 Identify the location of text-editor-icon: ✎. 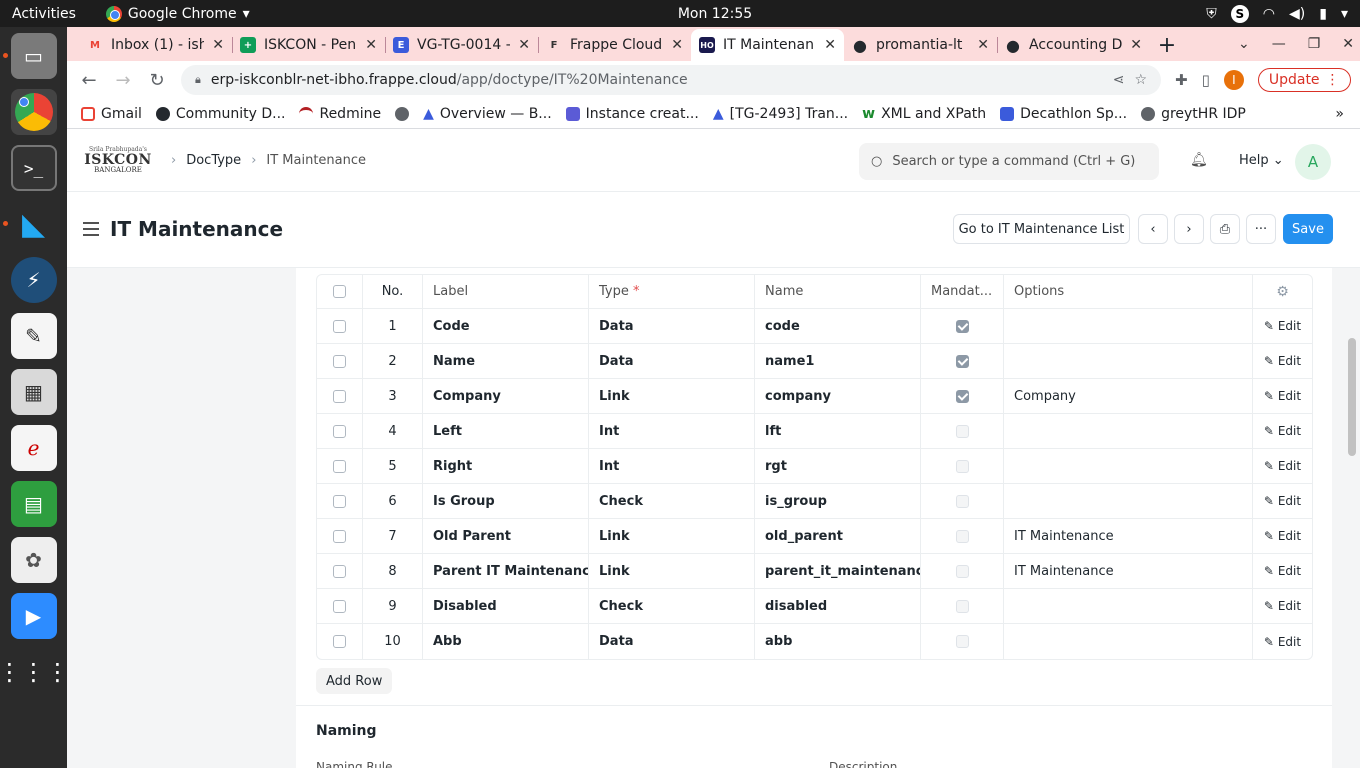
(33, 336).